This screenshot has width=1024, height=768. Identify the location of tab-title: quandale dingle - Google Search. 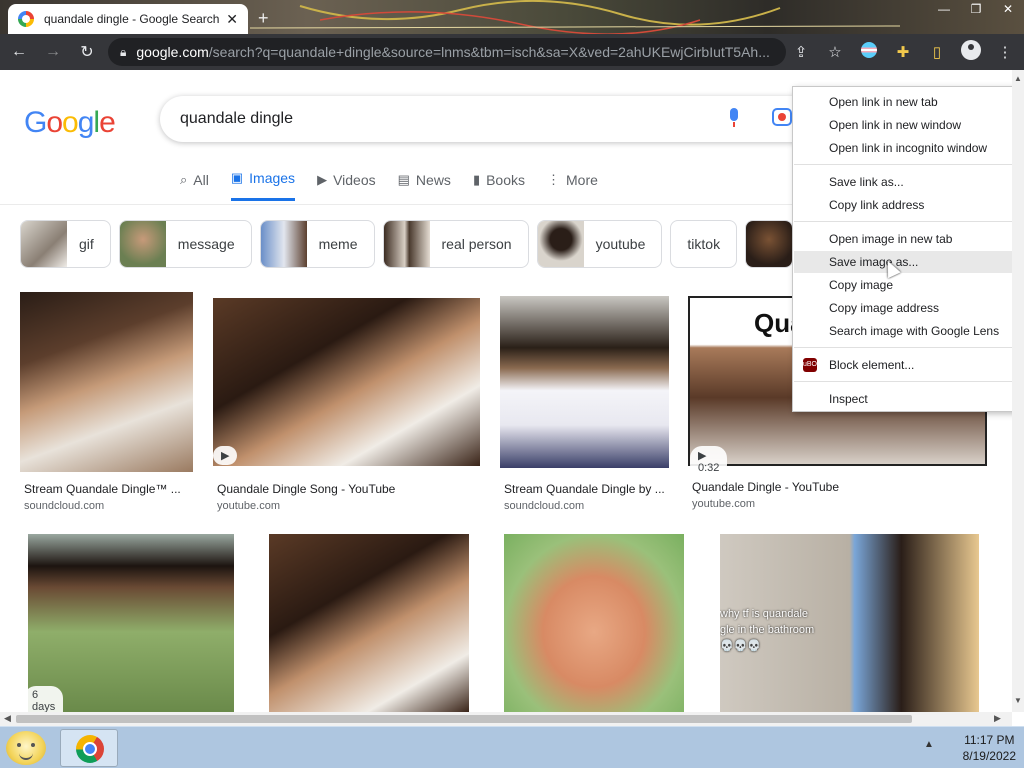
(132, 19).